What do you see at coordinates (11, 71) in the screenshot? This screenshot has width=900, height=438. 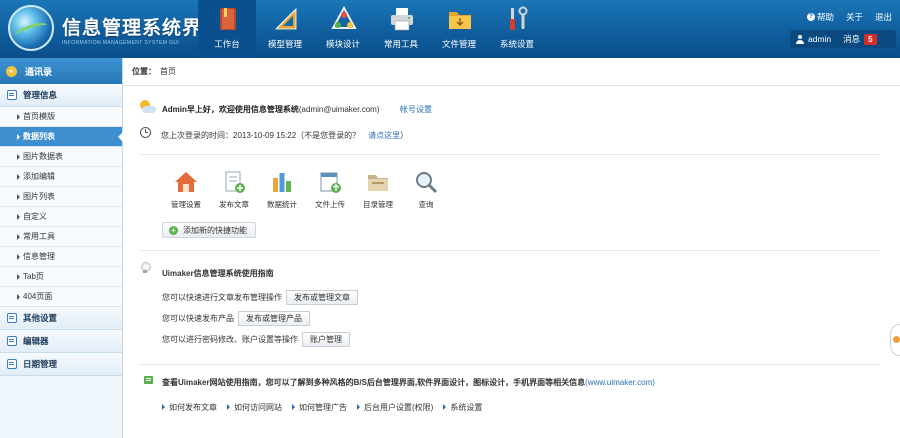 I see `chevron-down-circle-icon` at bounding box center [11, 71].